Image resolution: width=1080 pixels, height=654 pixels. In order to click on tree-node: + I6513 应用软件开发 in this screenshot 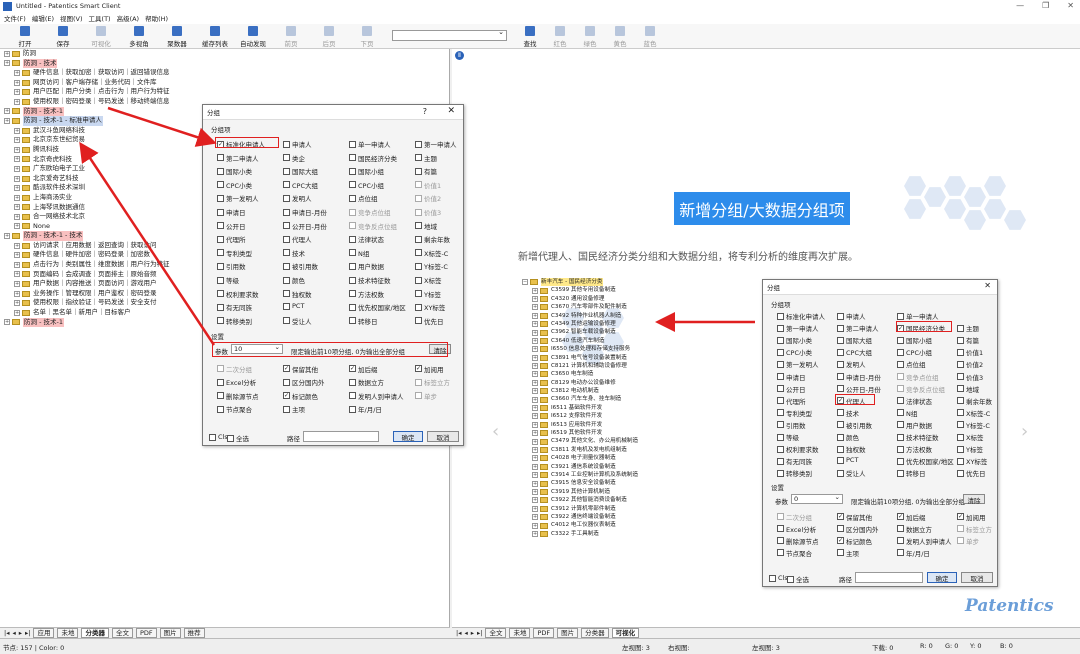, I will do `click(622, 425)`.